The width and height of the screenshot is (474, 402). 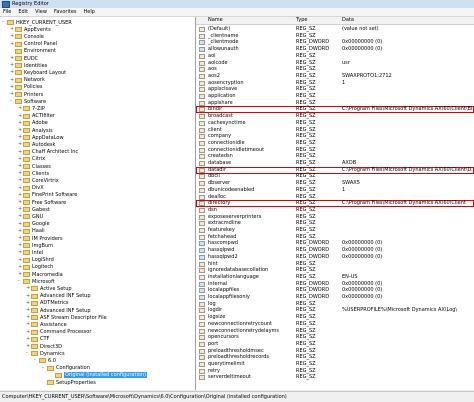 What do you see at coordinates (30, 252) in the screenshot?
I see `tree-item: + Intel` at bounding box center [30, 252].